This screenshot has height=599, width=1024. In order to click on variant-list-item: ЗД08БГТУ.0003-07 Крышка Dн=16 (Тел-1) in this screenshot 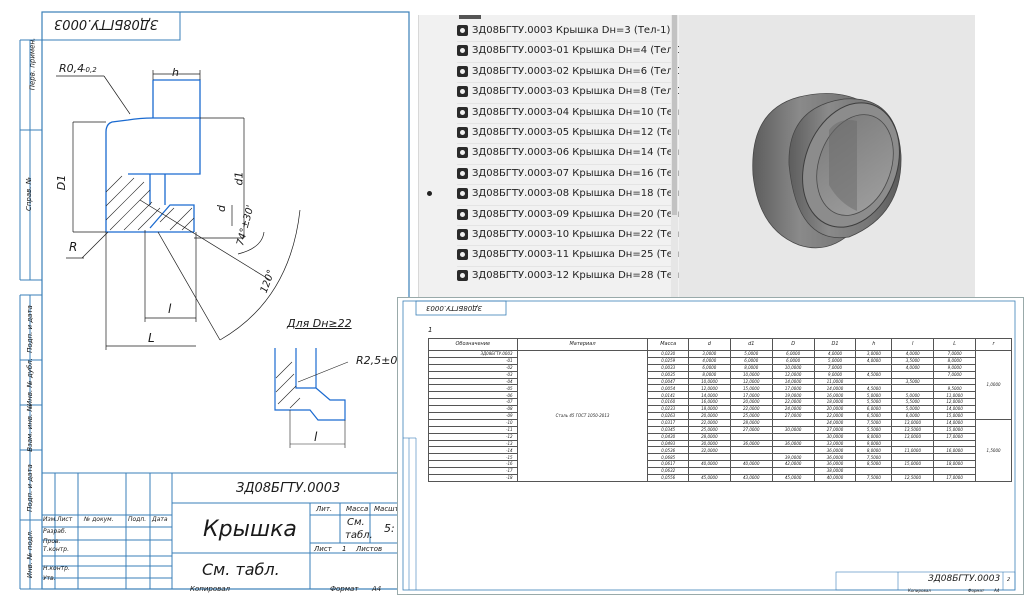, I will do `click(549, 174)`.